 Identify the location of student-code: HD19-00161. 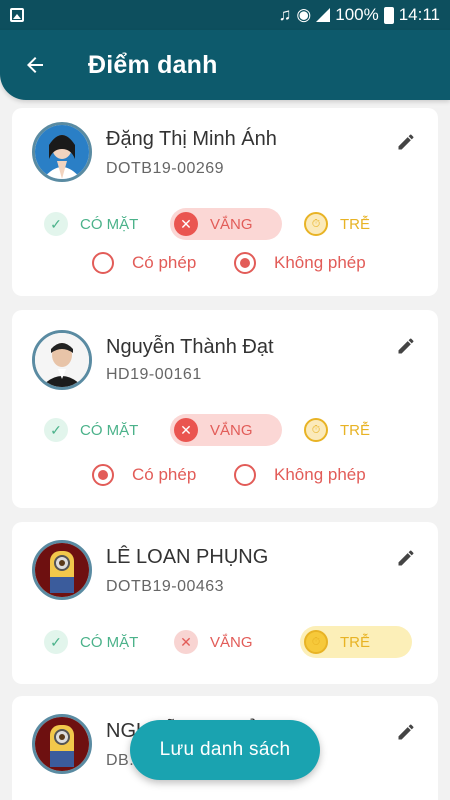
(154, 374).